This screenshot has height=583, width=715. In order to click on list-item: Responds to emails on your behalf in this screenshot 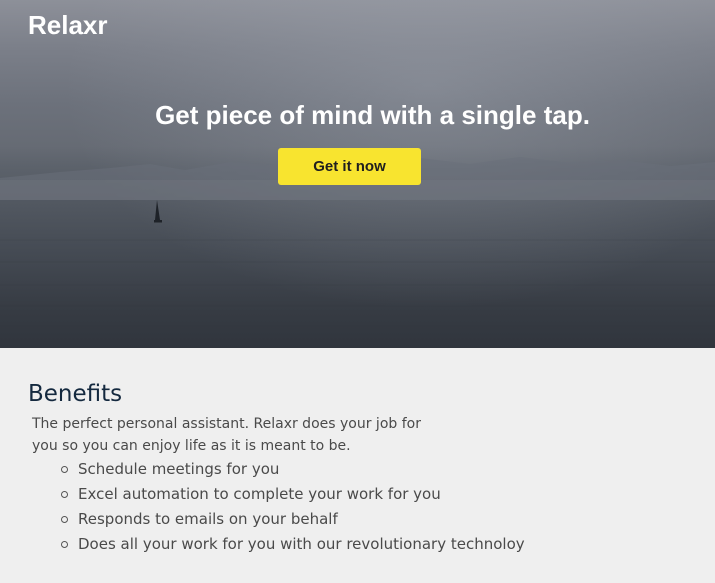, I will do `click(293, 519)`.